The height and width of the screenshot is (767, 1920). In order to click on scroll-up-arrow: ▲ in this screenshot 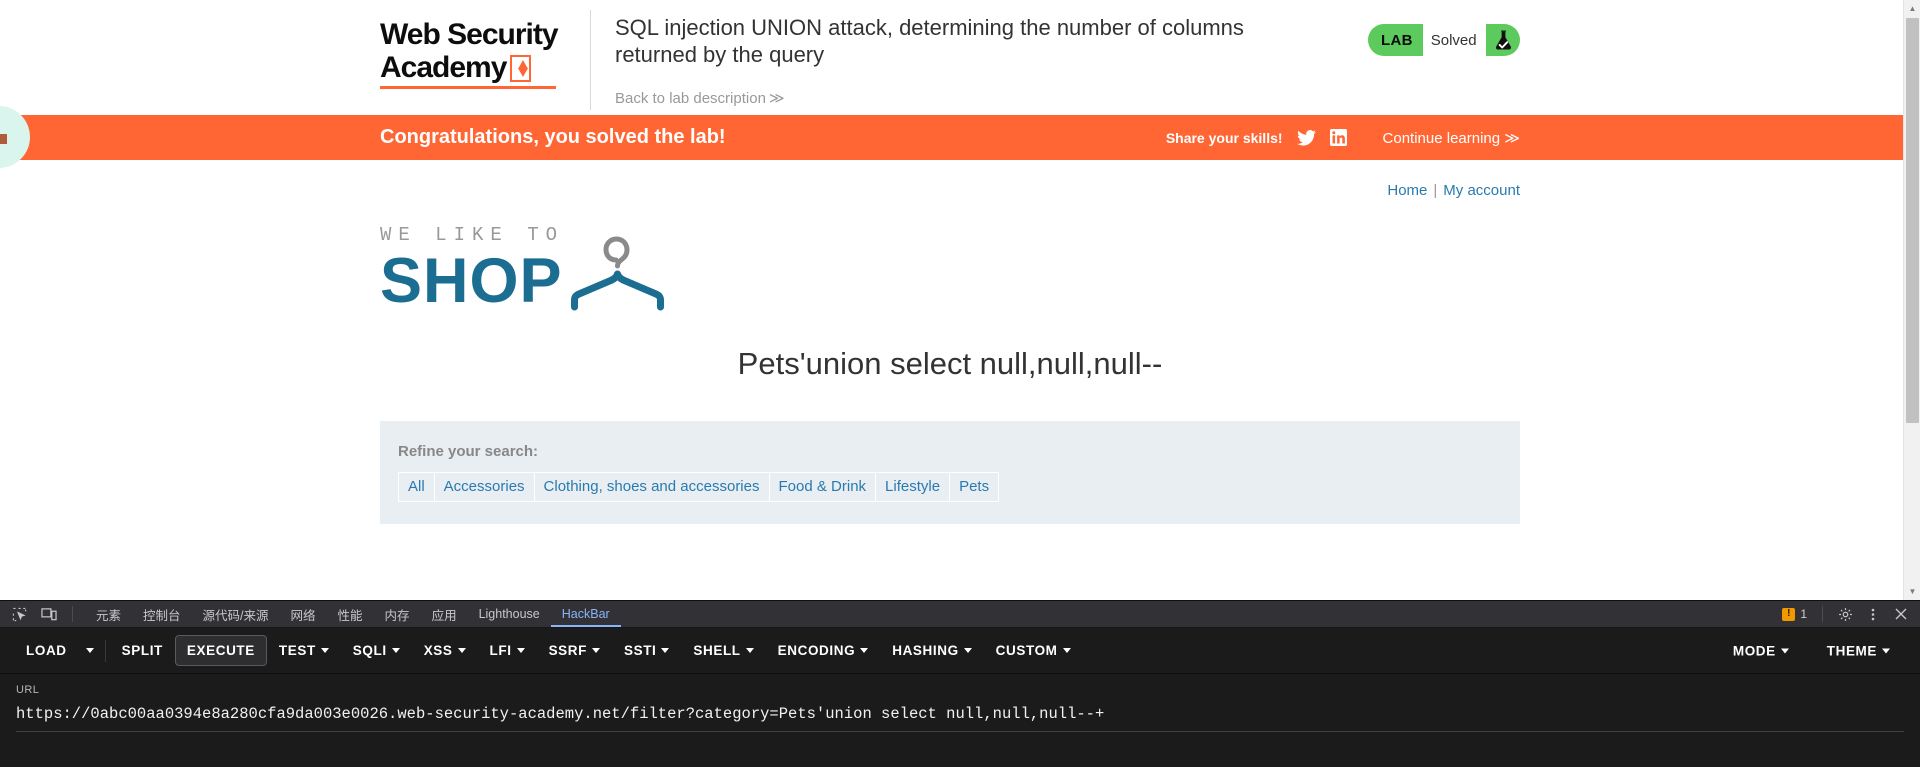, I will do `click(1912, 8)`.